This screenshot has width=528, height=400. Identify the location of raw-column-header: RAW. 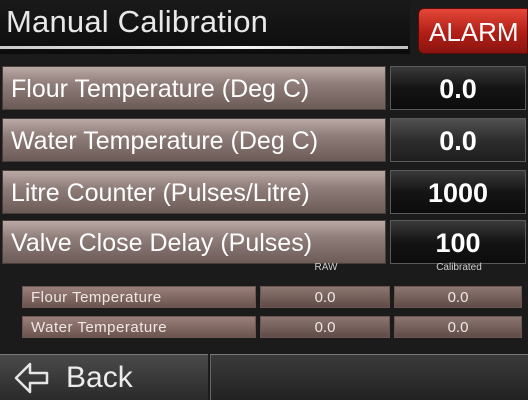
(326, 267).